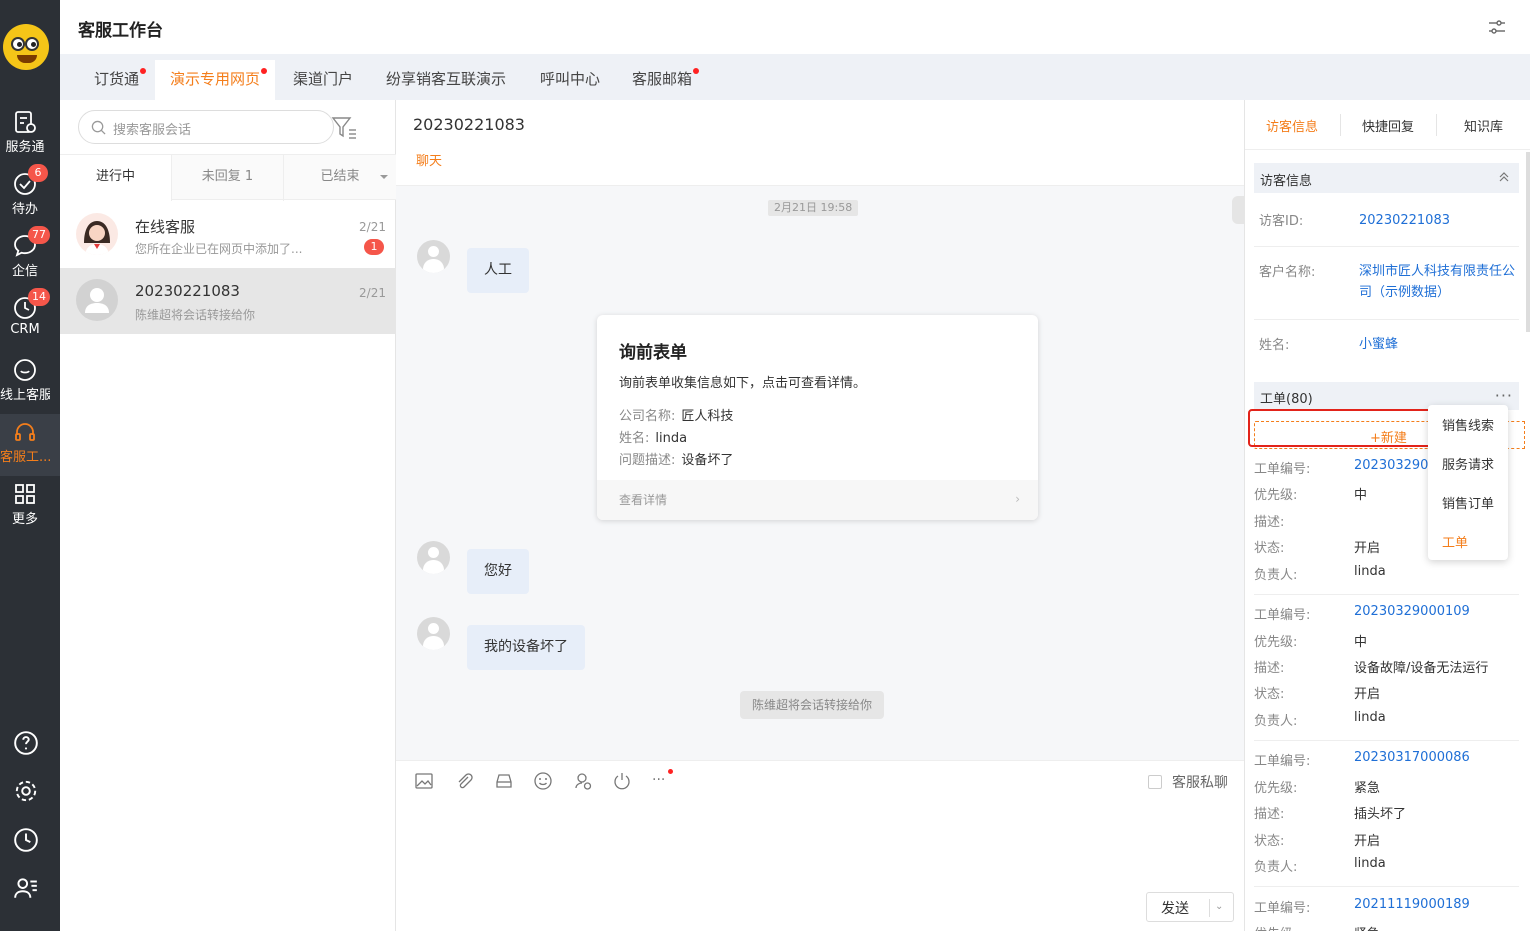 This screenshot has height=931, width=1530. What do you see at coordinates (26, 743) in the screenshot?
I see `help-icon` at bounding box center [26, 743].